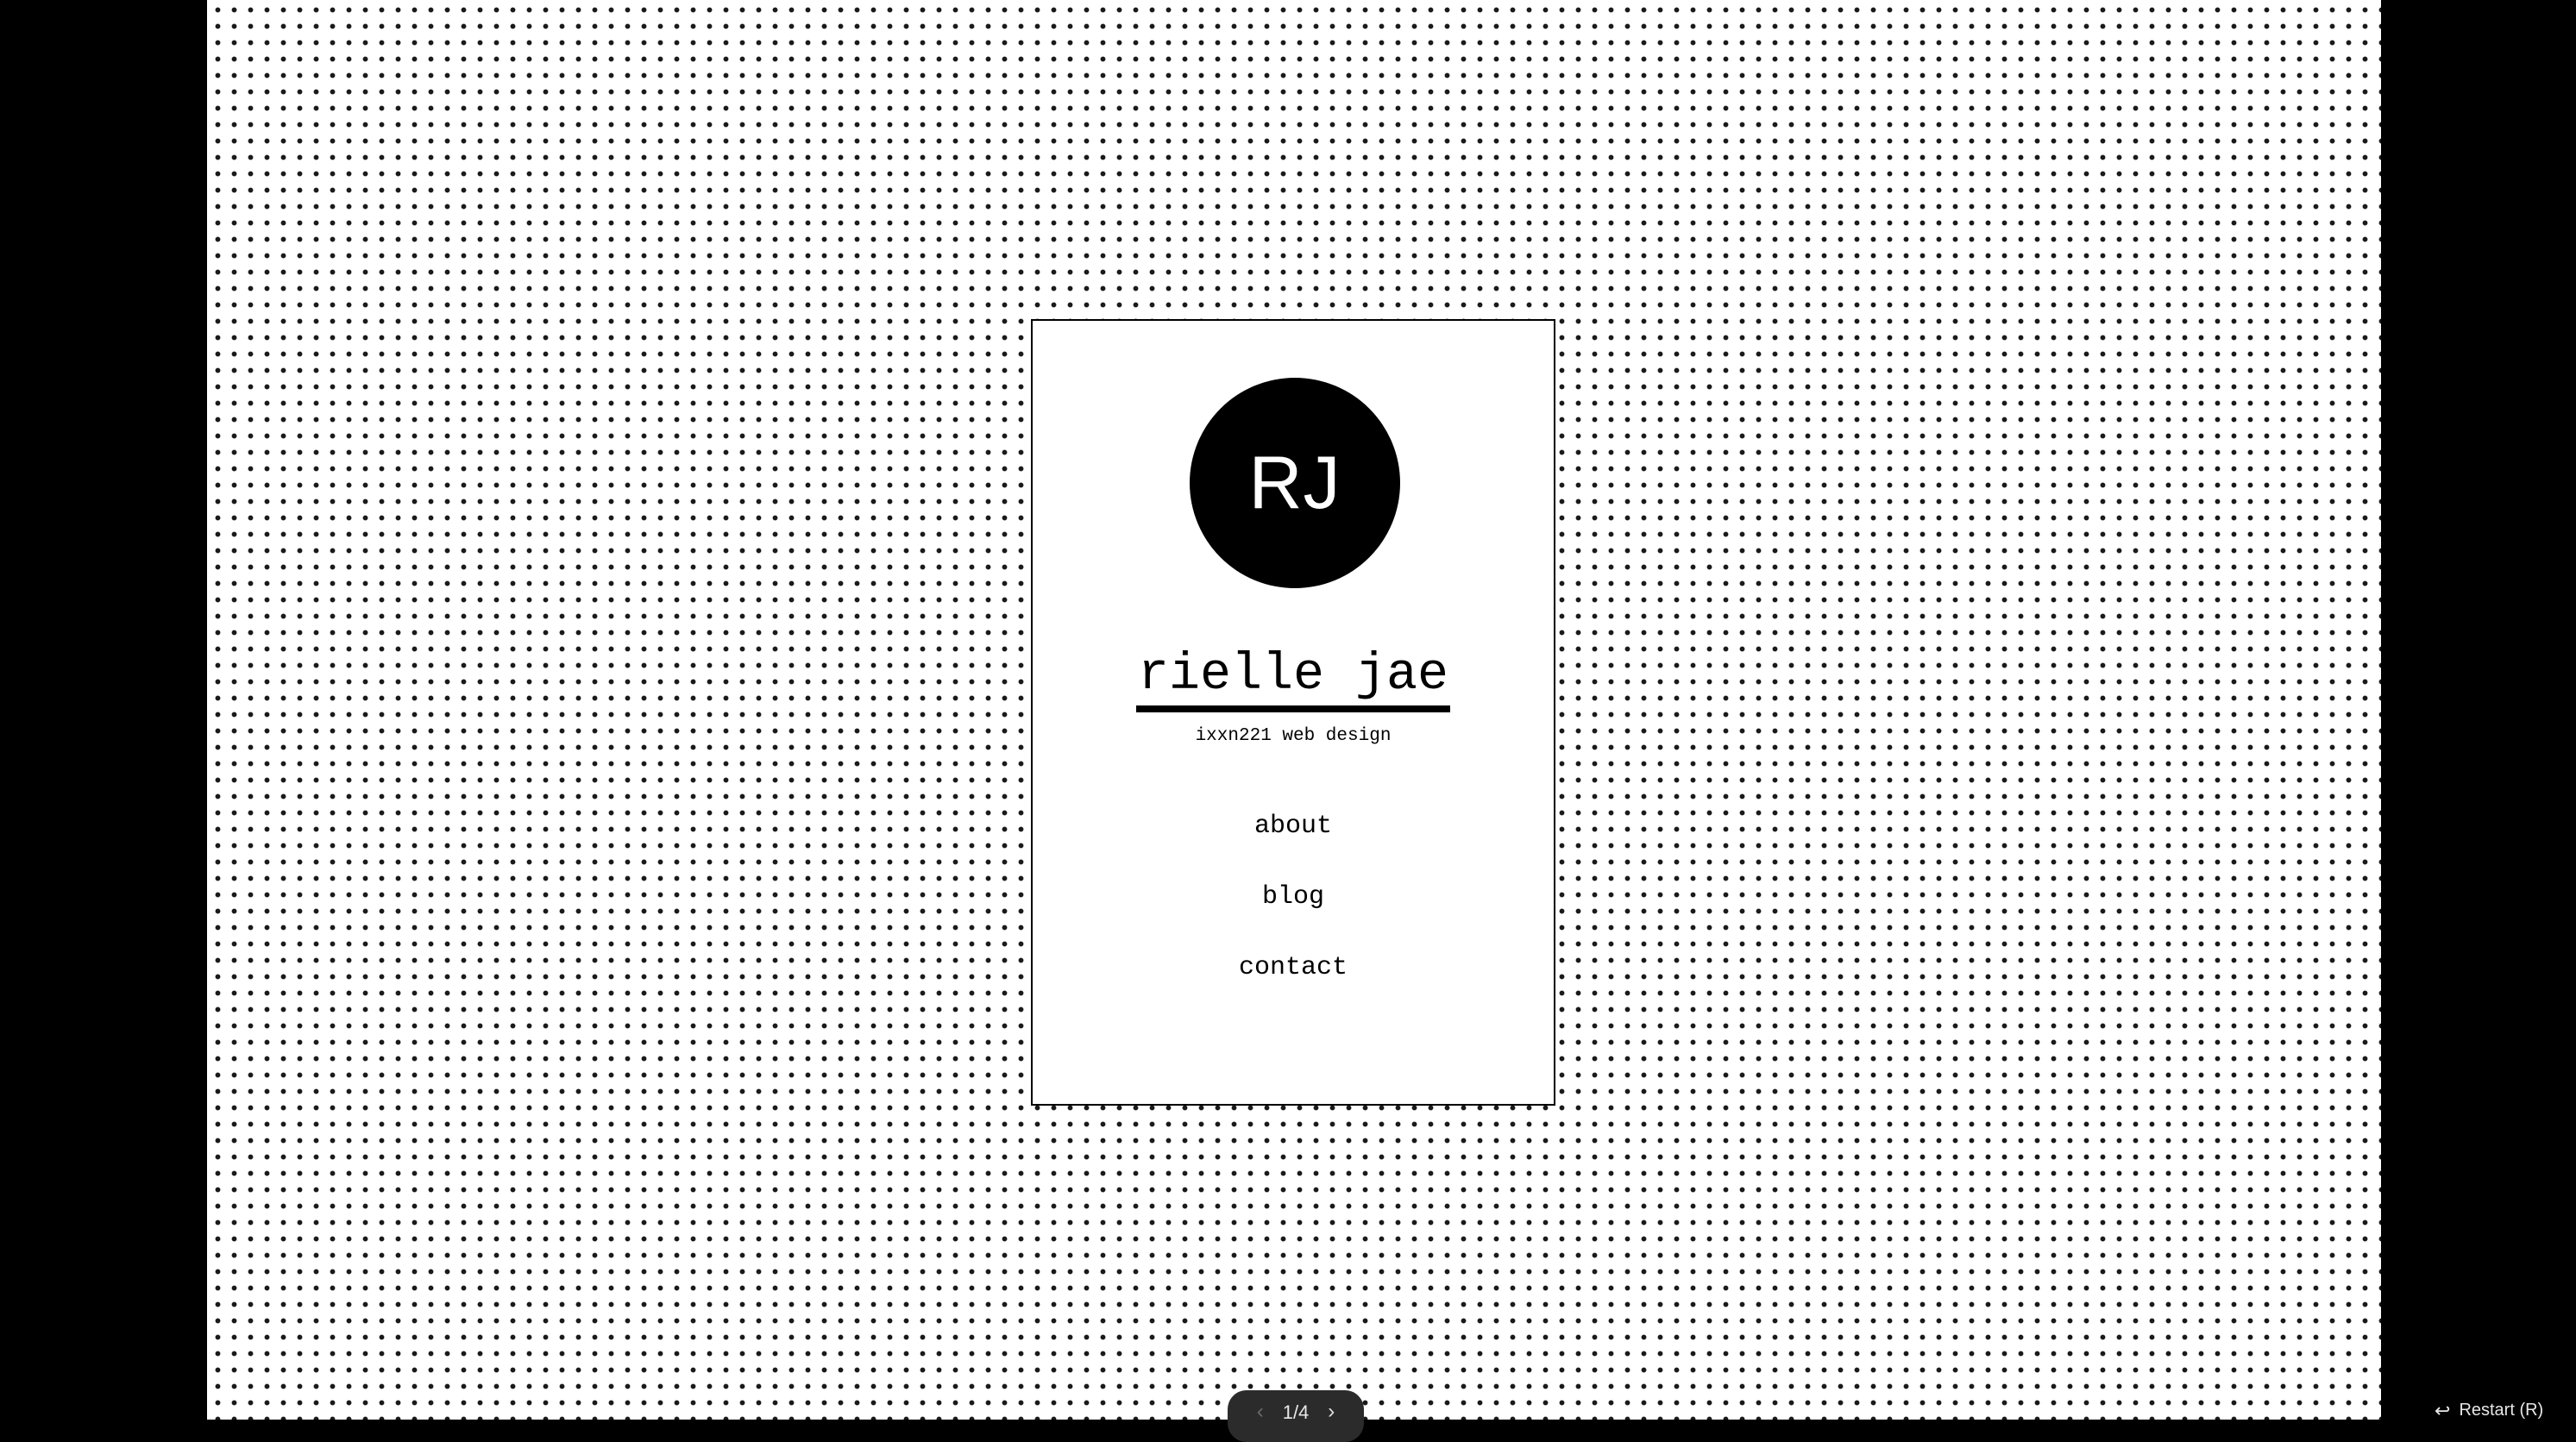  I want to click on main-nav: about blog contact, so click(1293, 917).